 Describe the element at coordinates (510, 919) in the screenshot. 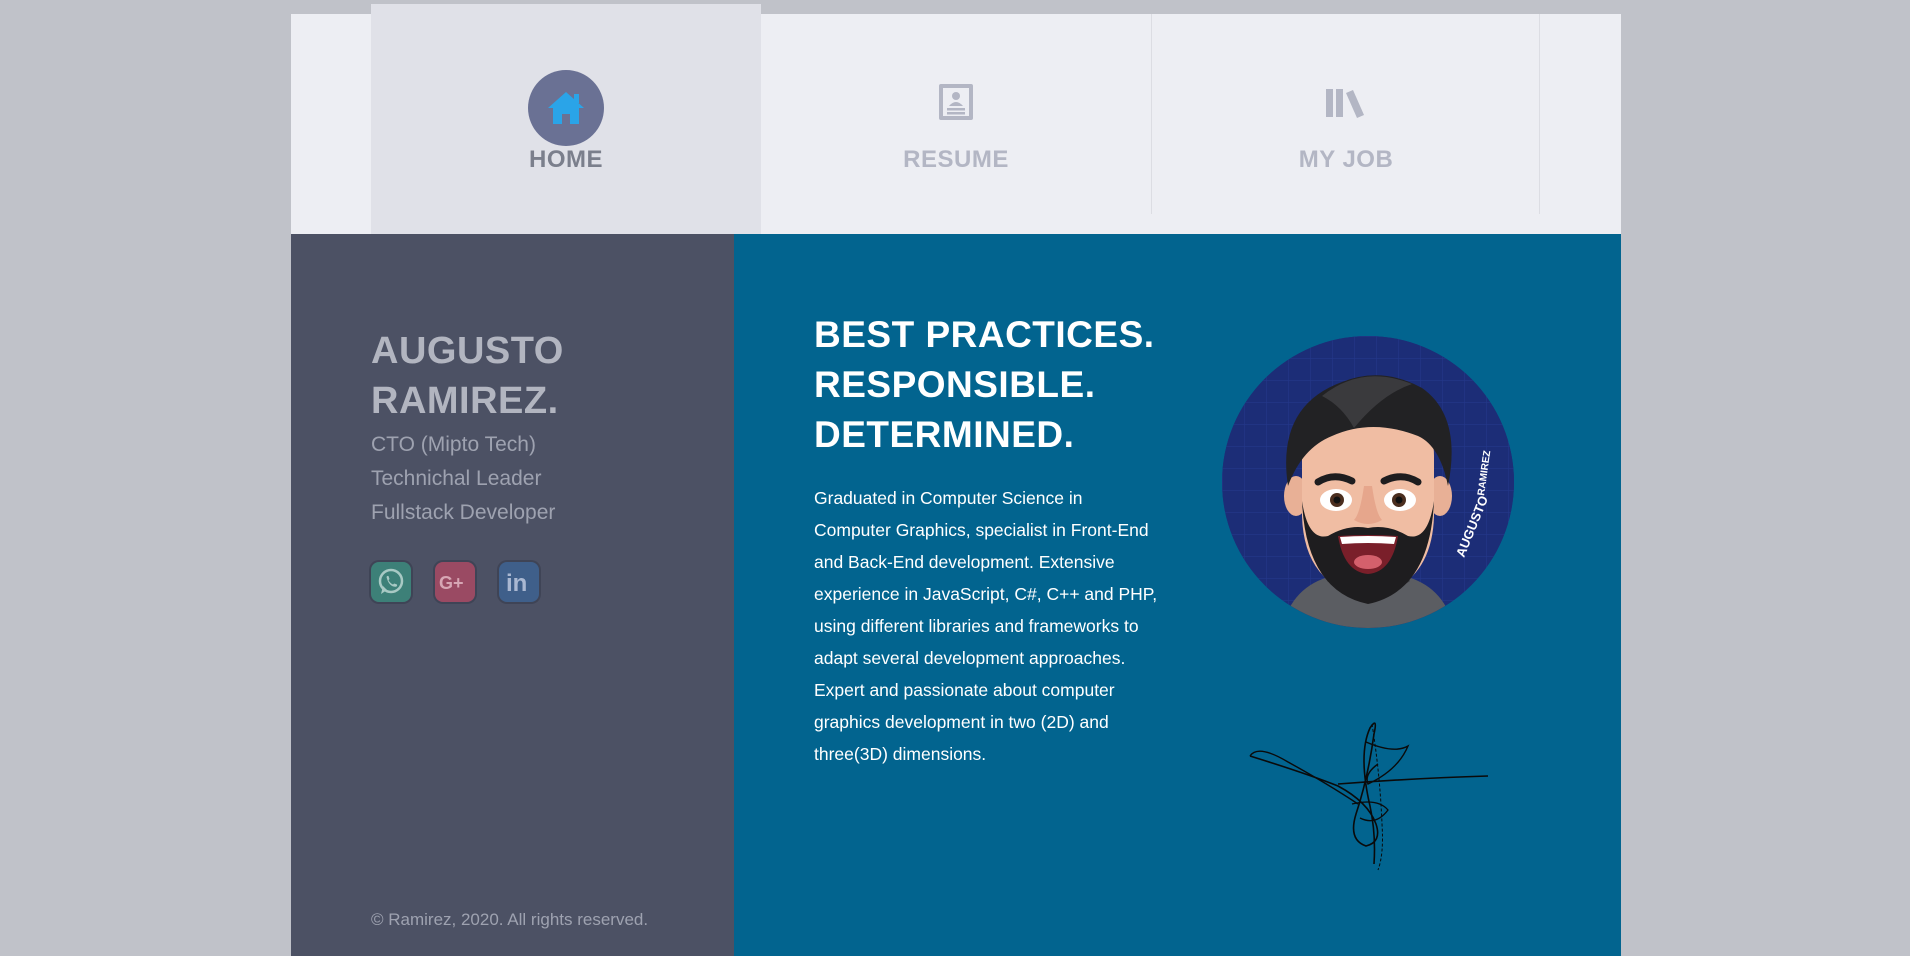

I see `copyright-text: © Ramirez, 2020. All rights reserved.` at that location.